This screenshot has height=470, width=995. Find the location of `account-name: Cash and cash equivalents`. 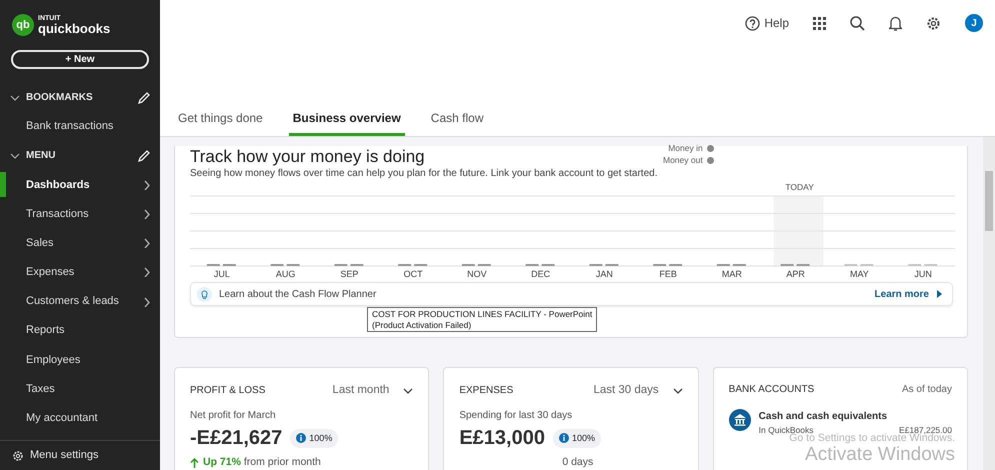

account-name: Cash and cash equivalents is located at coordinates (823, 417).